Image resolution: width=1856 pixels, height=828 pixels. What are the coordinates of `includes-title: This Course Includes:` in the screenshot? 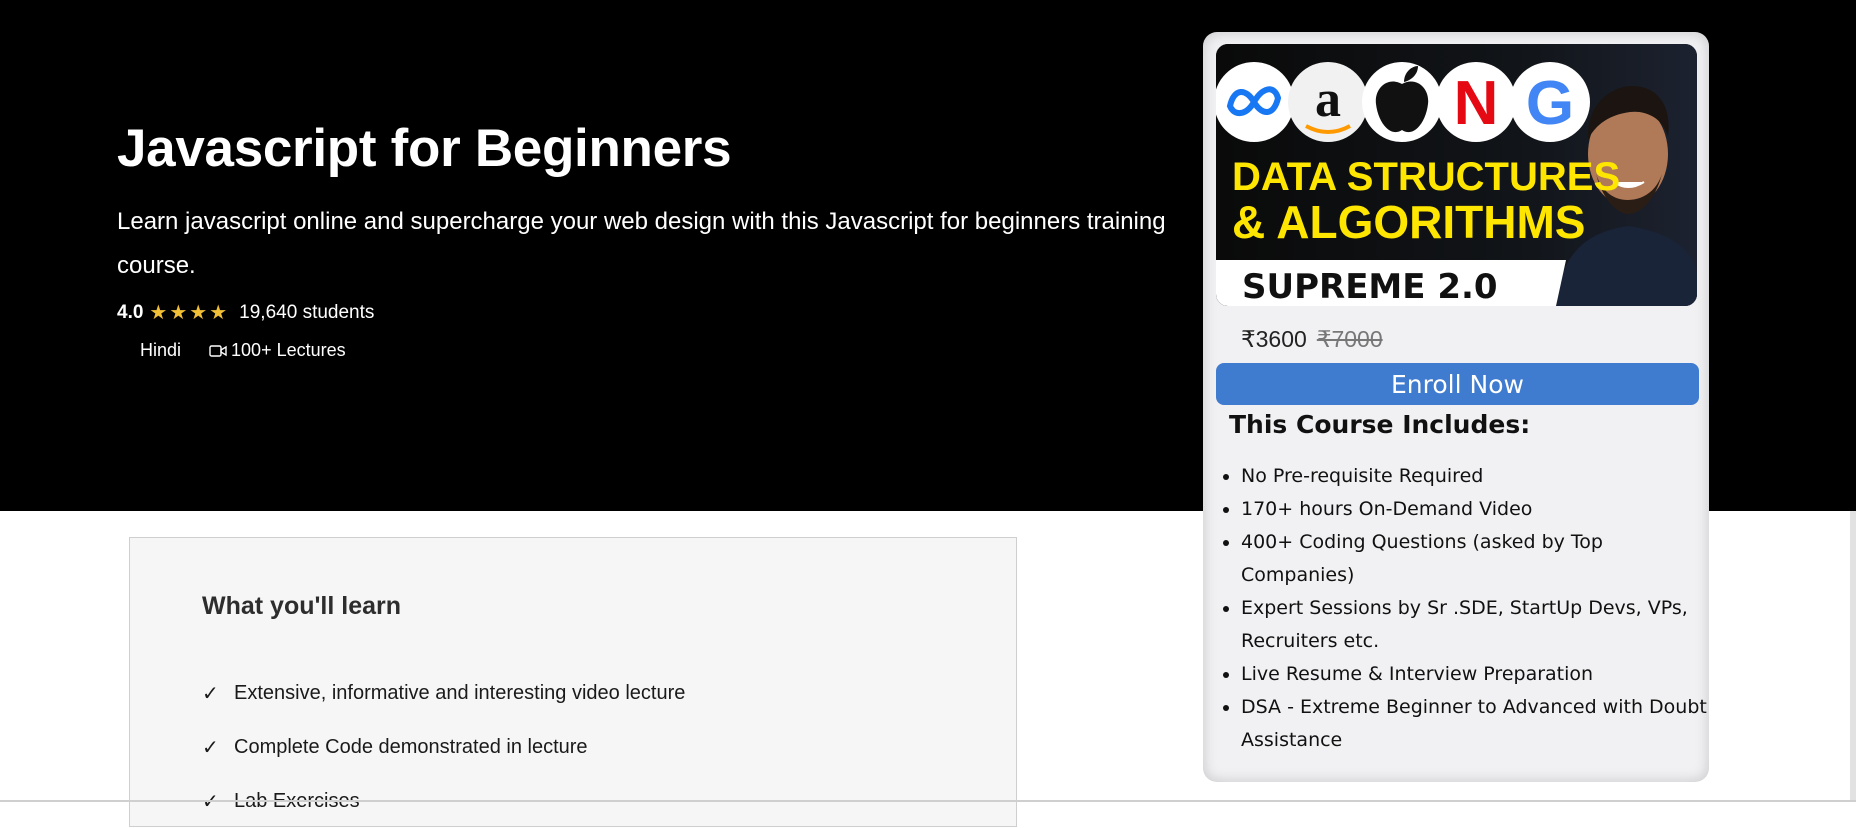 It's located at (1380, 424).